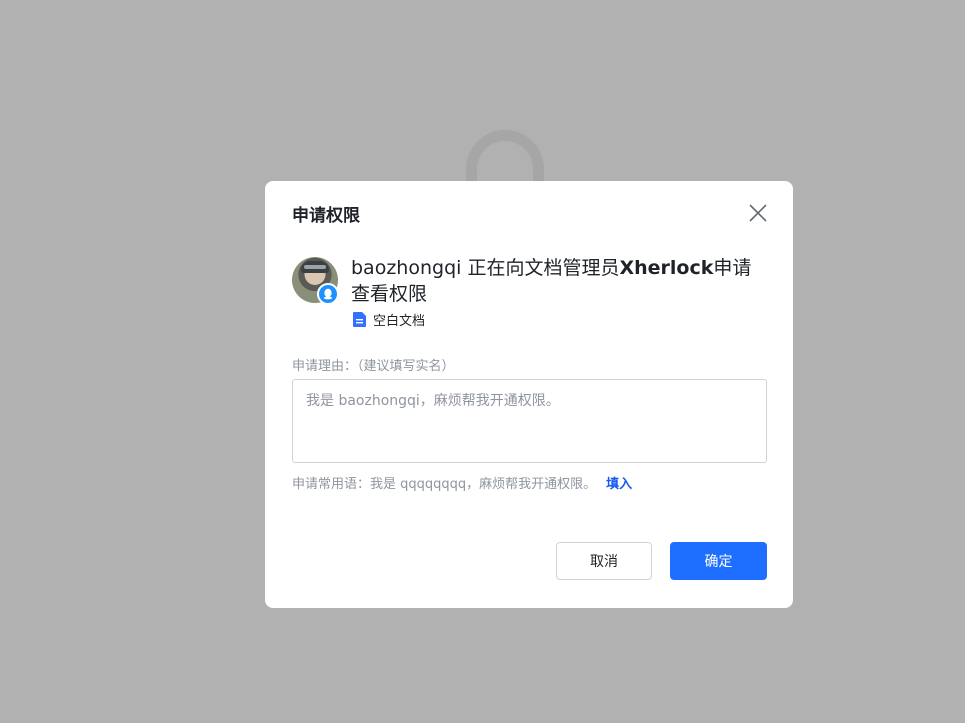  I want to click on close-button, so click(758, 213).